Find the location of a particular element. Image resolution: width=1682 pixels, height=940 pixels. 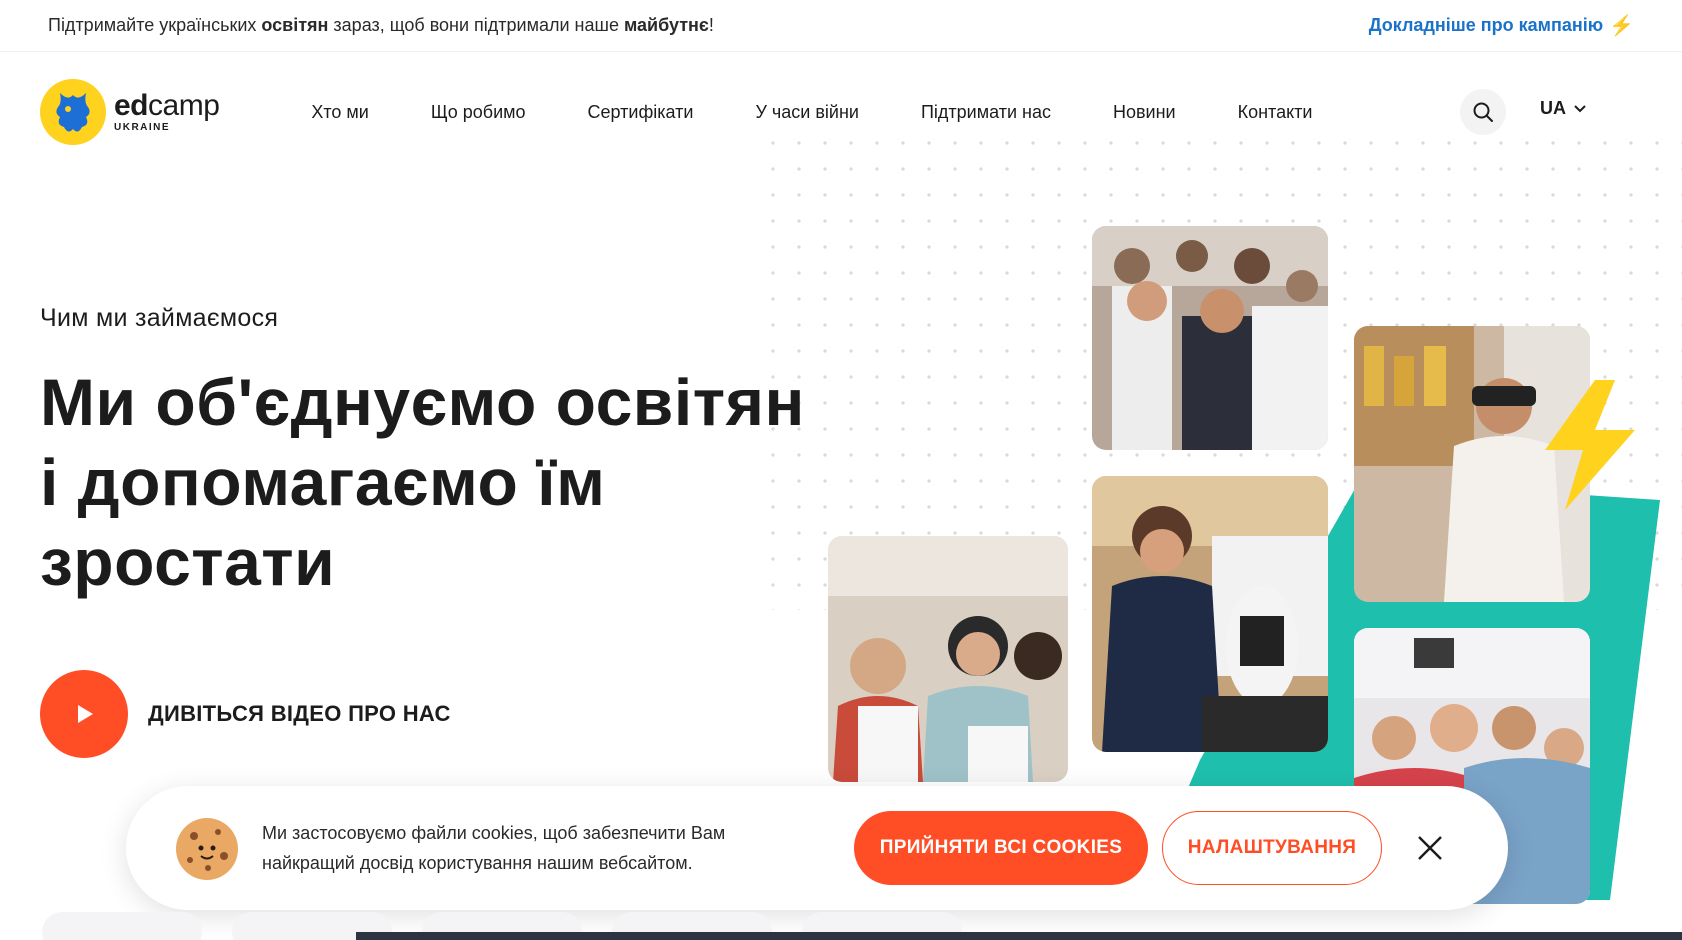

campaign-link: Докладніше про кампанію ⚡ is located at coordinates (1501, 25).